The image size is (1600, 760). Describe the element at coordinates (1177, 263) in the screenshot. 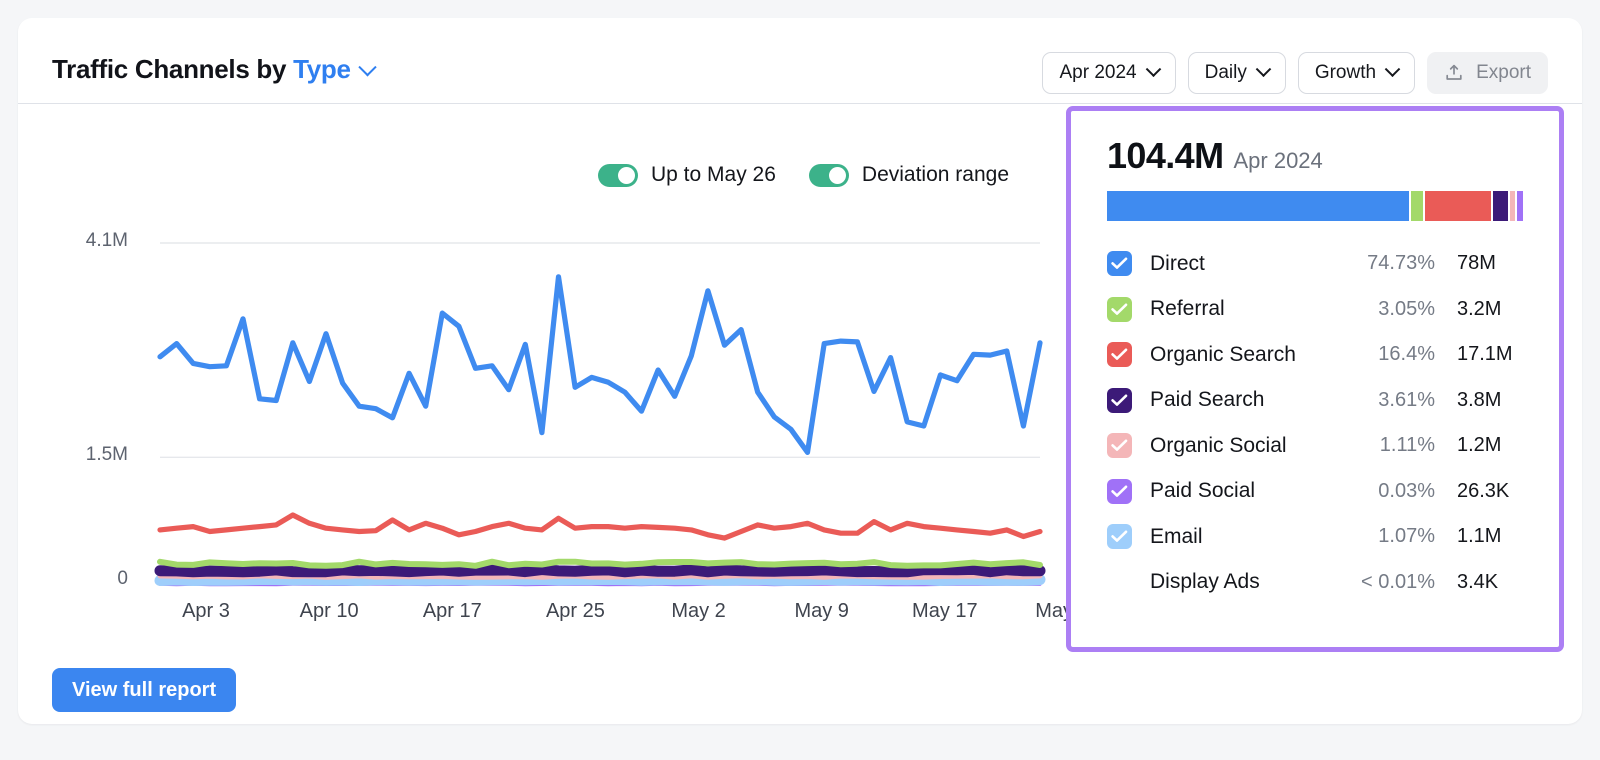

I see `legend-row-label: Direct` at that location.